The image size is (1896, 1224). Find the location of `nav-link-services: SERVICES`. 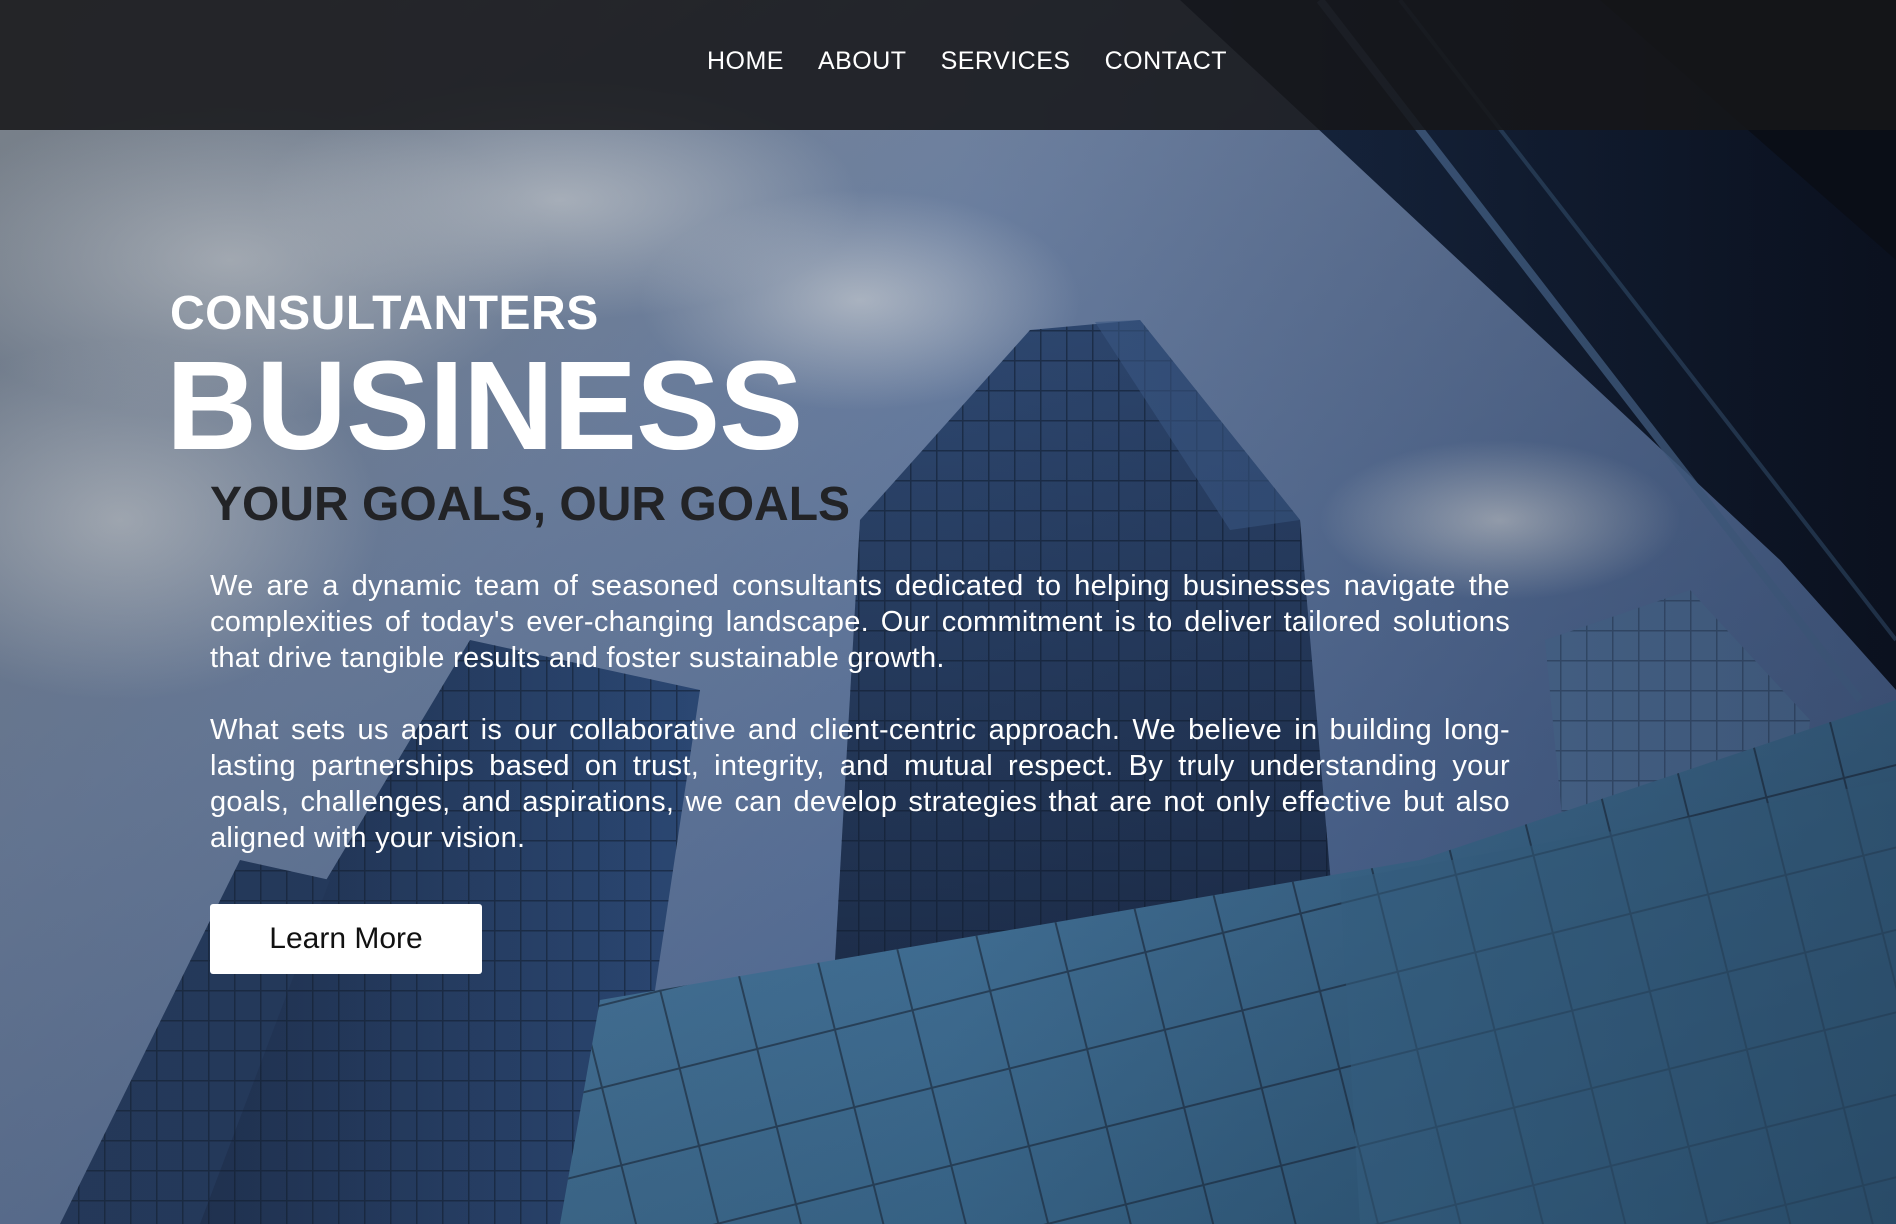

nav-link-services: SERVICES is located at coordinates (1006, 61).